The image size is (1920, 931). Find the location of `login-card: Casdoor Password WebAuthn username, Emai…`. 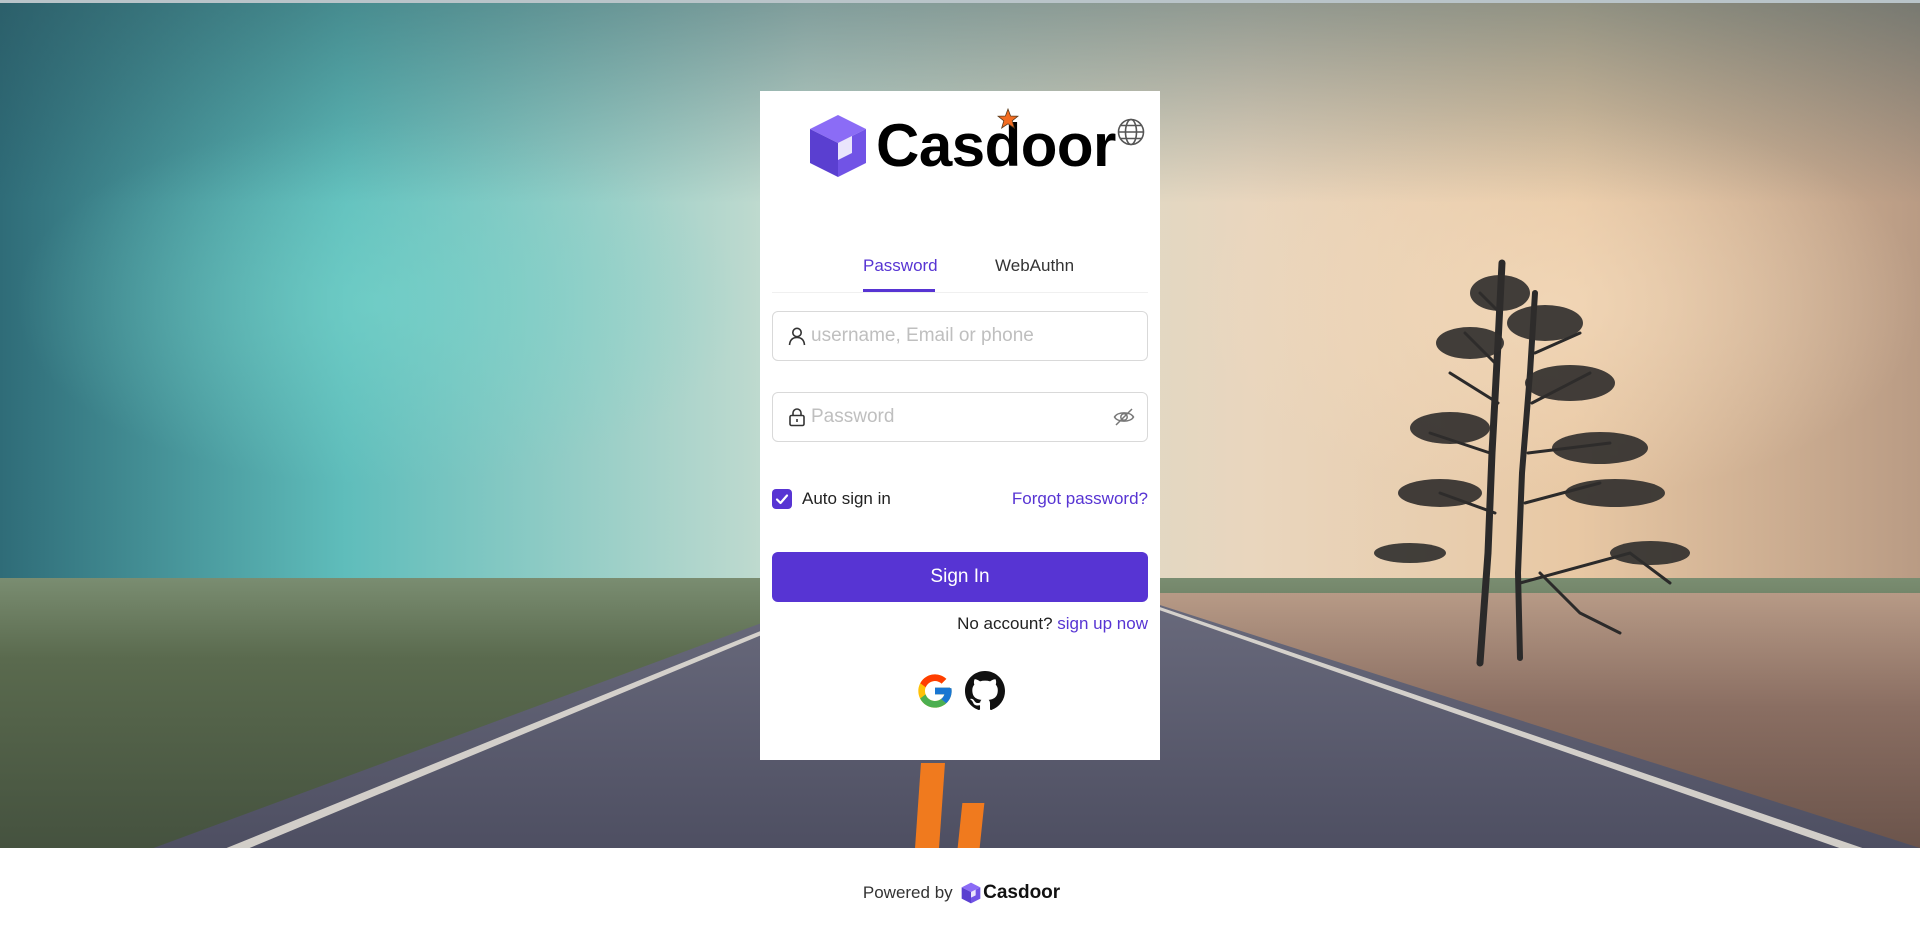

login-card: Casdoor Password WebAuthn username, Emai… is located at coordinates (960, 425).